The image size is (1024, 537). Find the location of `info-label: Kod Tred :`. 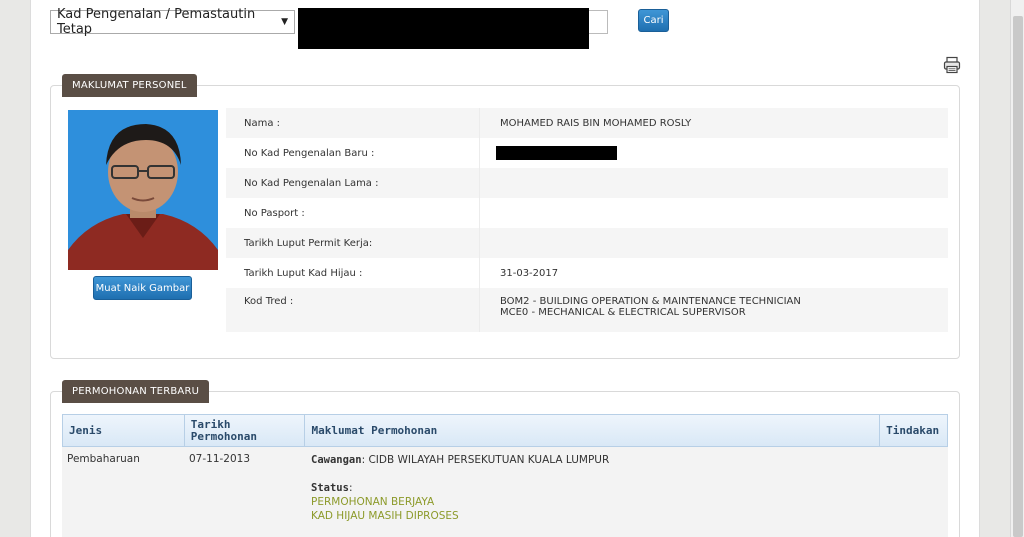

info-label: Kod Tred : is located at coordinates (353, 310).